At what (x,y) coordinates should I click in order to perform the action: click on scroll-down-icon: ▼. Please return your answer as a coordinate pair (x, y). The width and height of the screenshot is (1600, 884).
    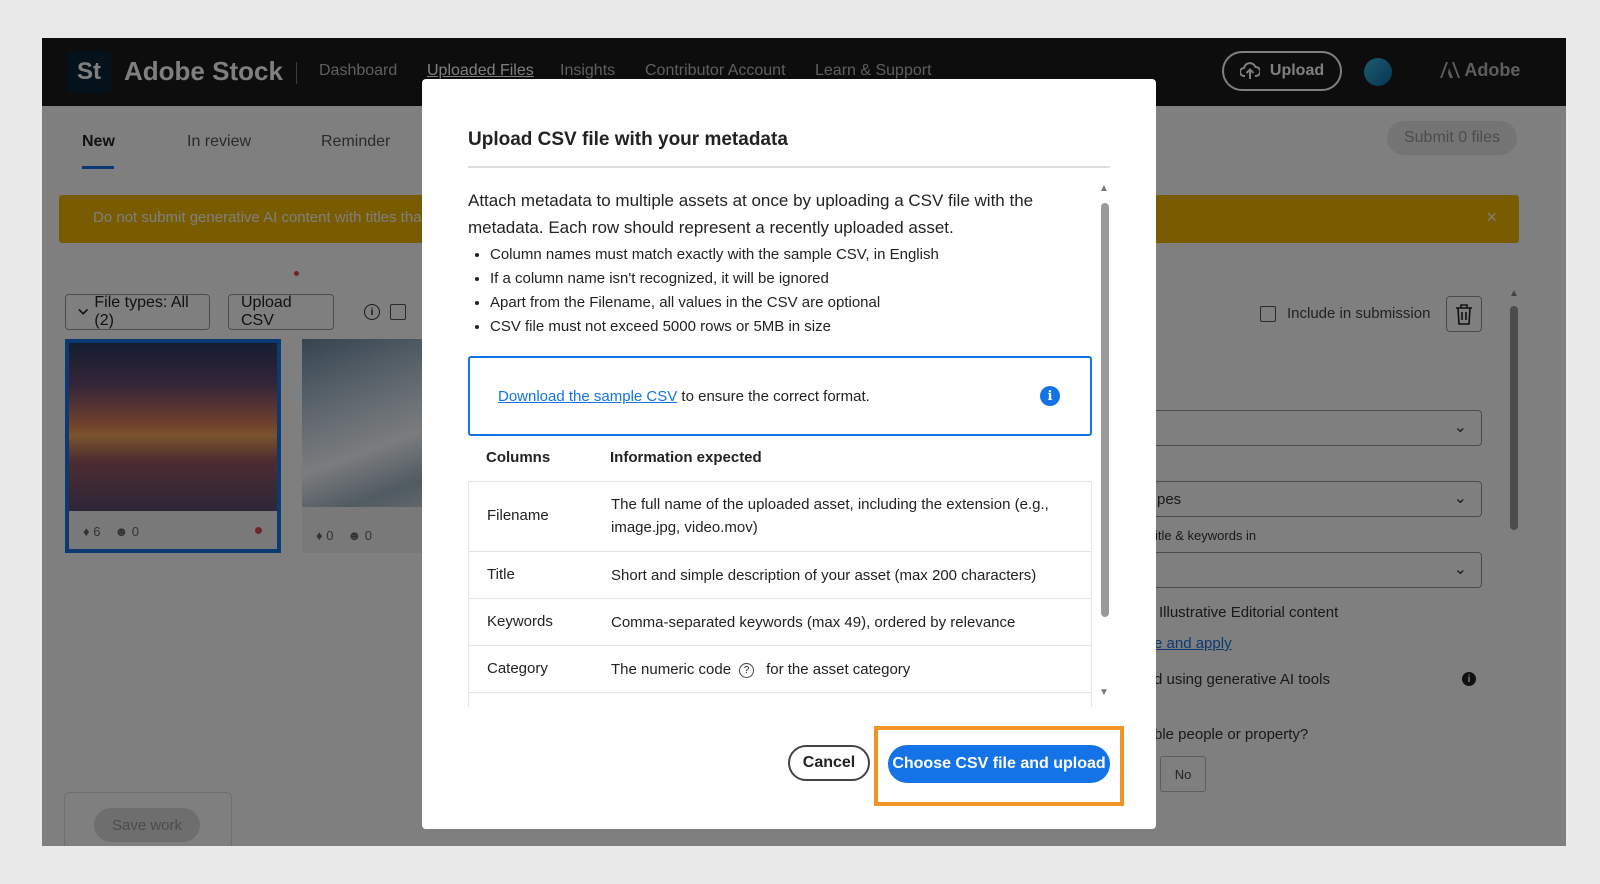
    Looking at the image, I should click on (1104, 692).